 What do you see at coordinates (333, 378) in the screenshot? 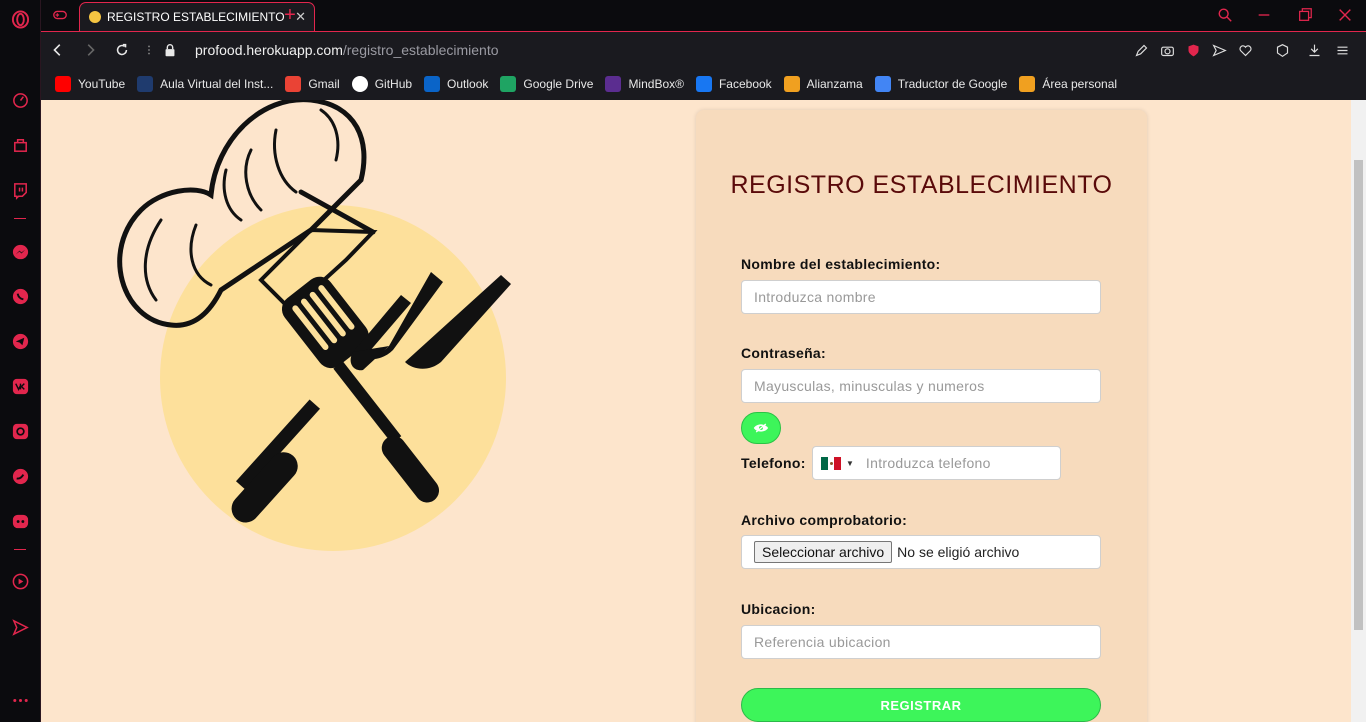
I see `yellow-circle` at bounding box center [333, 378].